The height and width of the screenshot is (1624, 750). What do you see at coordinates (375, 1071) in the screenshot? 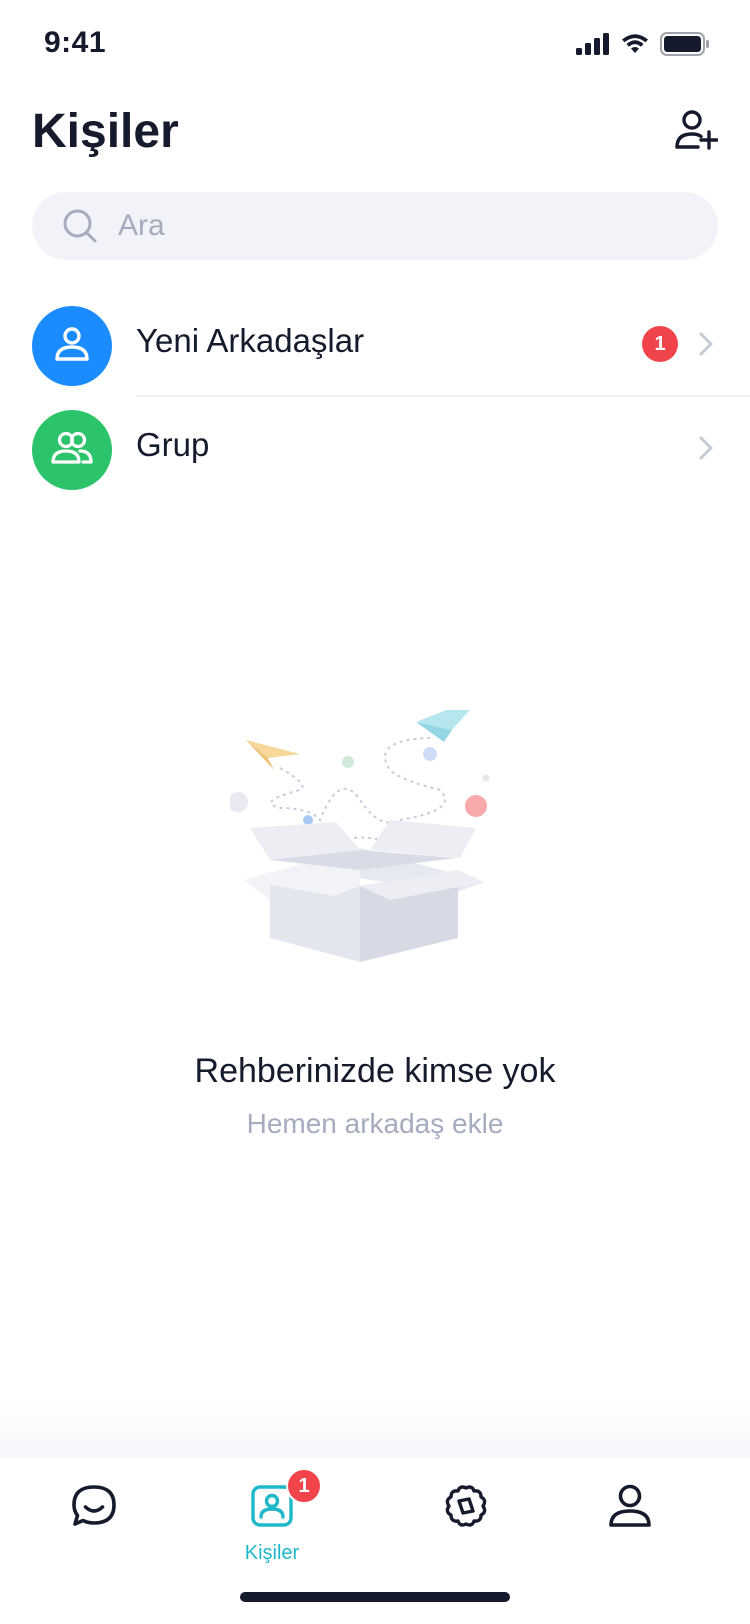
I see `empty-state-title: Rehberinizde kimse yok` at bounding box center [375, 1071].